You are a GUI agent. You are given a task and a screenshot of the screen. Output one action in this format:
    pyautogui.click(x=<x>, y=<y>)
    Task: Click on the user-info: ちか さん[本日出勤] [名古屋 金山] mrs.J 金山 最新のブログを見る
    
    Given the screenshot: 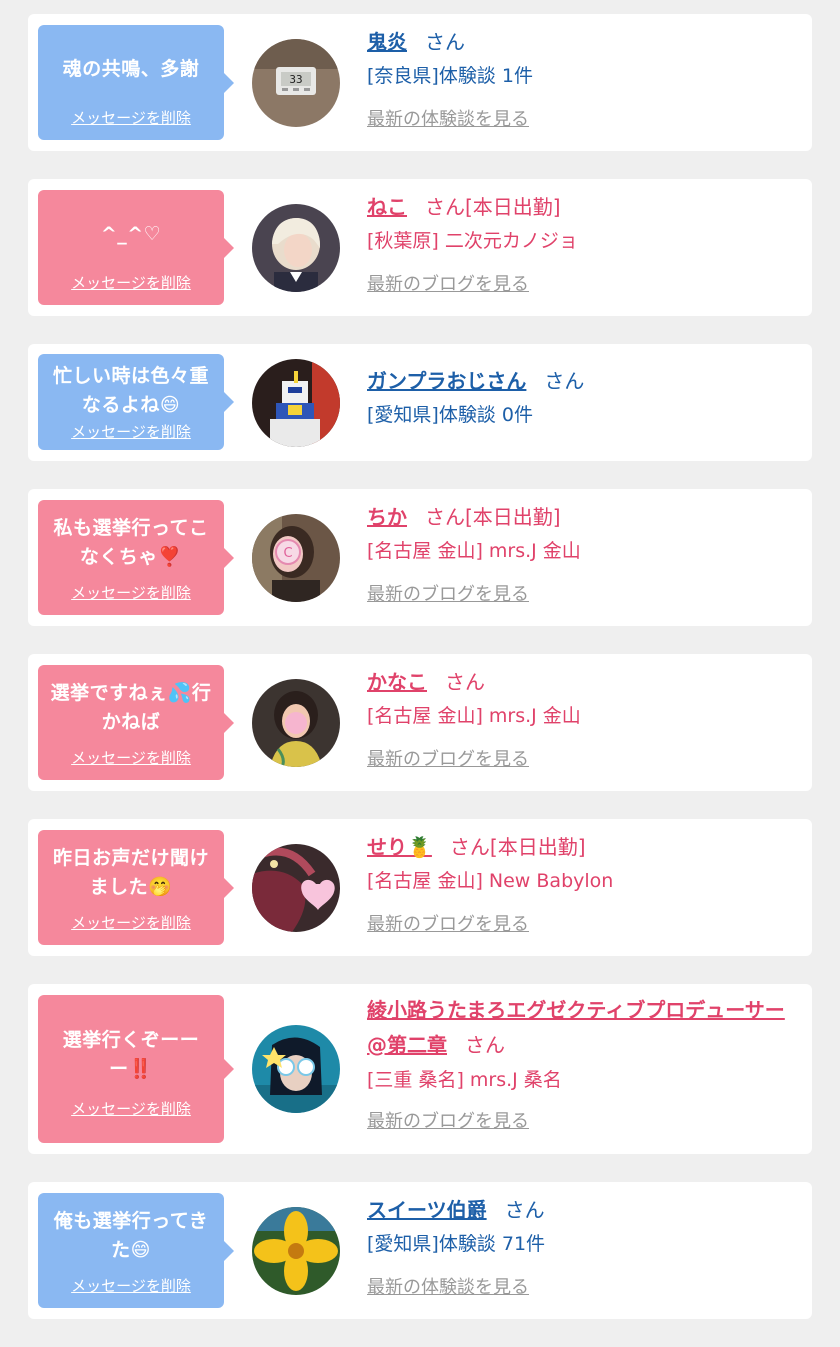 What is the action you would take?
    pyautogui.click(x=582, y=553)
    